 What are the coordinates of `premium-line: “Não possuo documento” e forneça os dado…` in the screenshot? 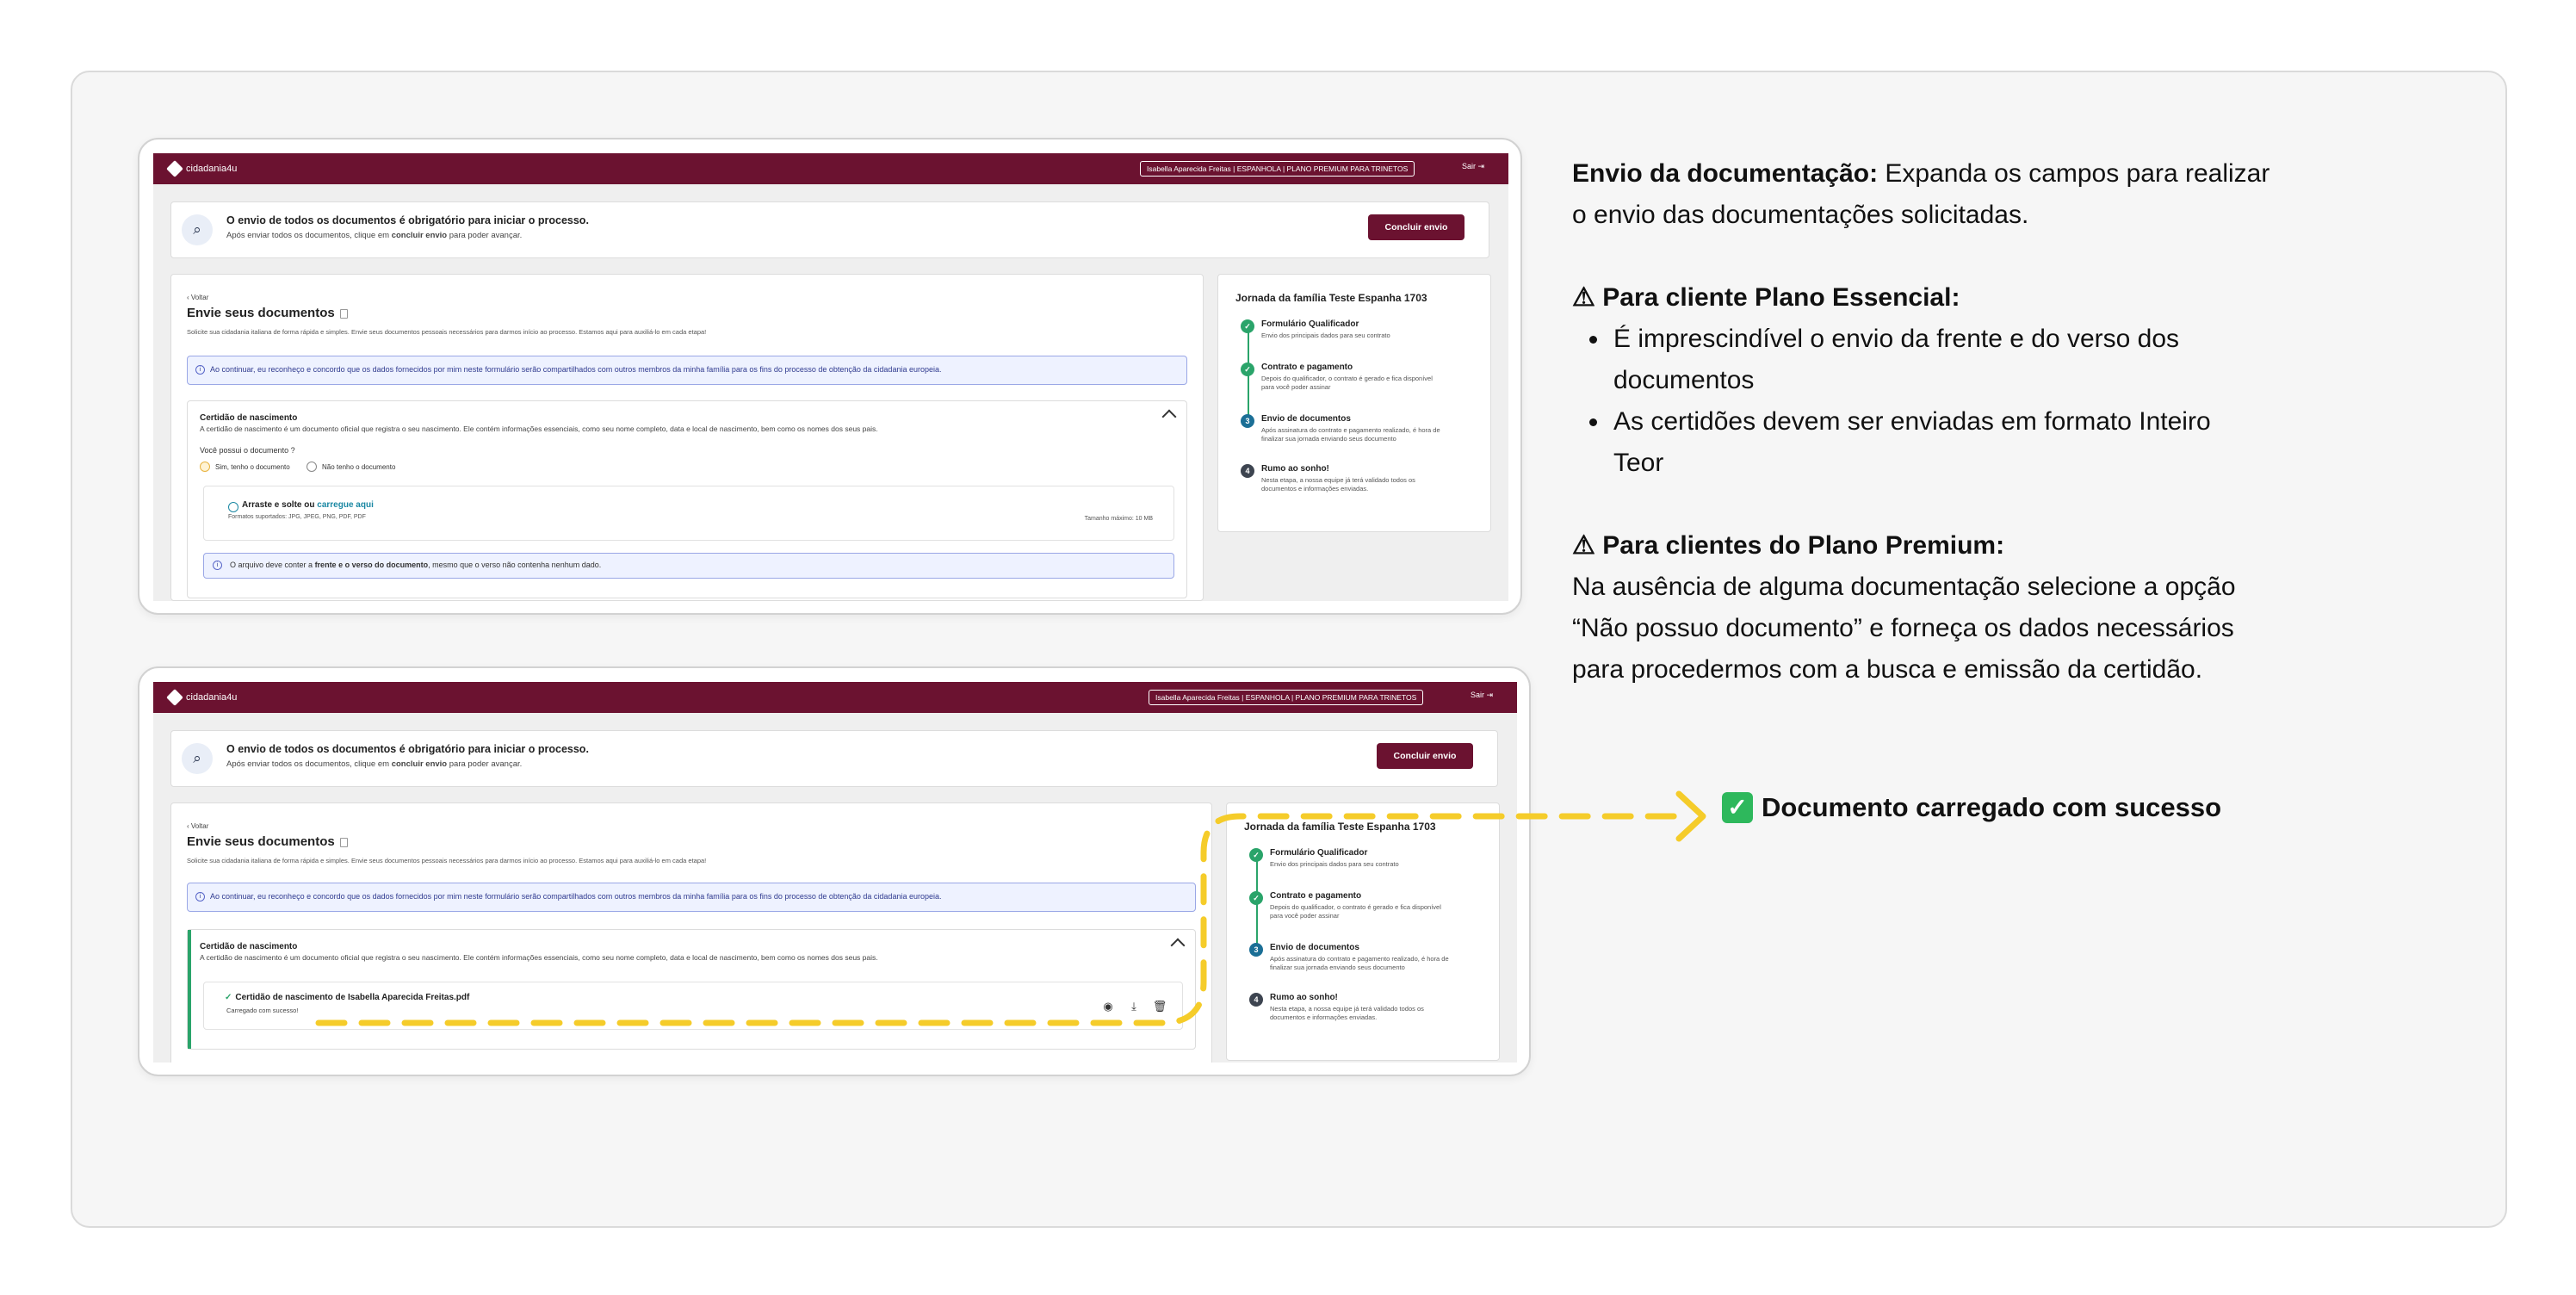 It's located at (1903, 628).